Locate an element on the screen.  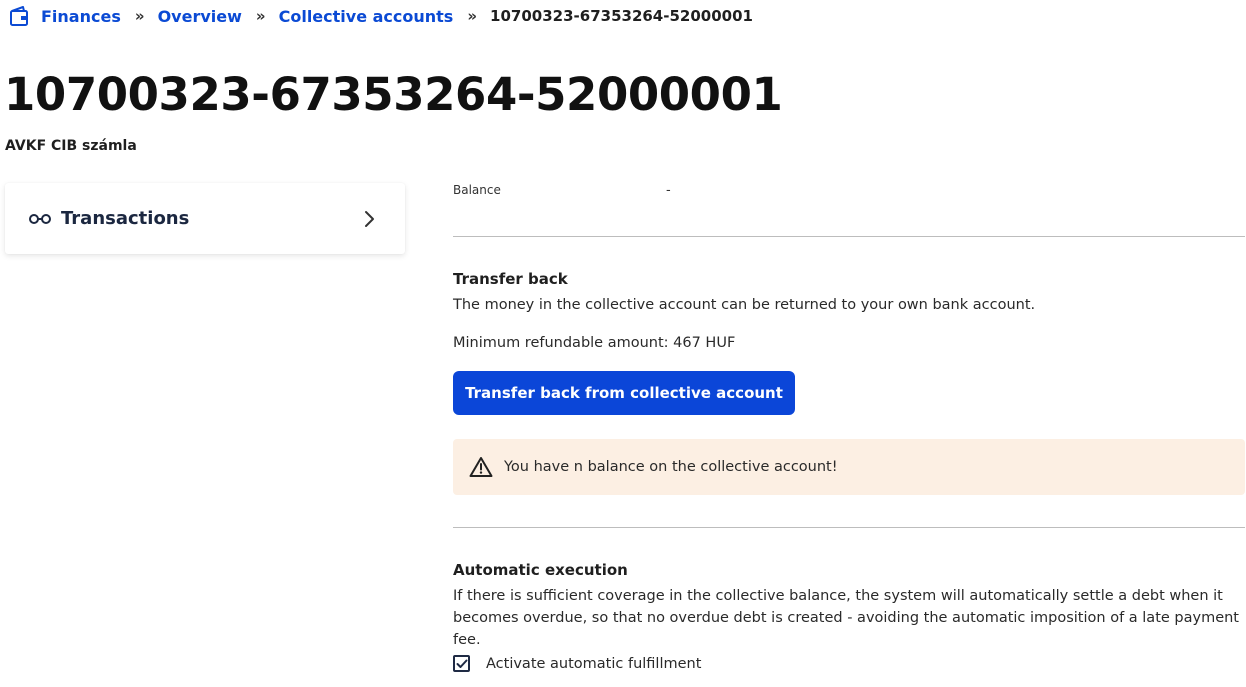
automatic-fulfillment-option: Activate automatic fulfillment is located at coordinates (577, 663).